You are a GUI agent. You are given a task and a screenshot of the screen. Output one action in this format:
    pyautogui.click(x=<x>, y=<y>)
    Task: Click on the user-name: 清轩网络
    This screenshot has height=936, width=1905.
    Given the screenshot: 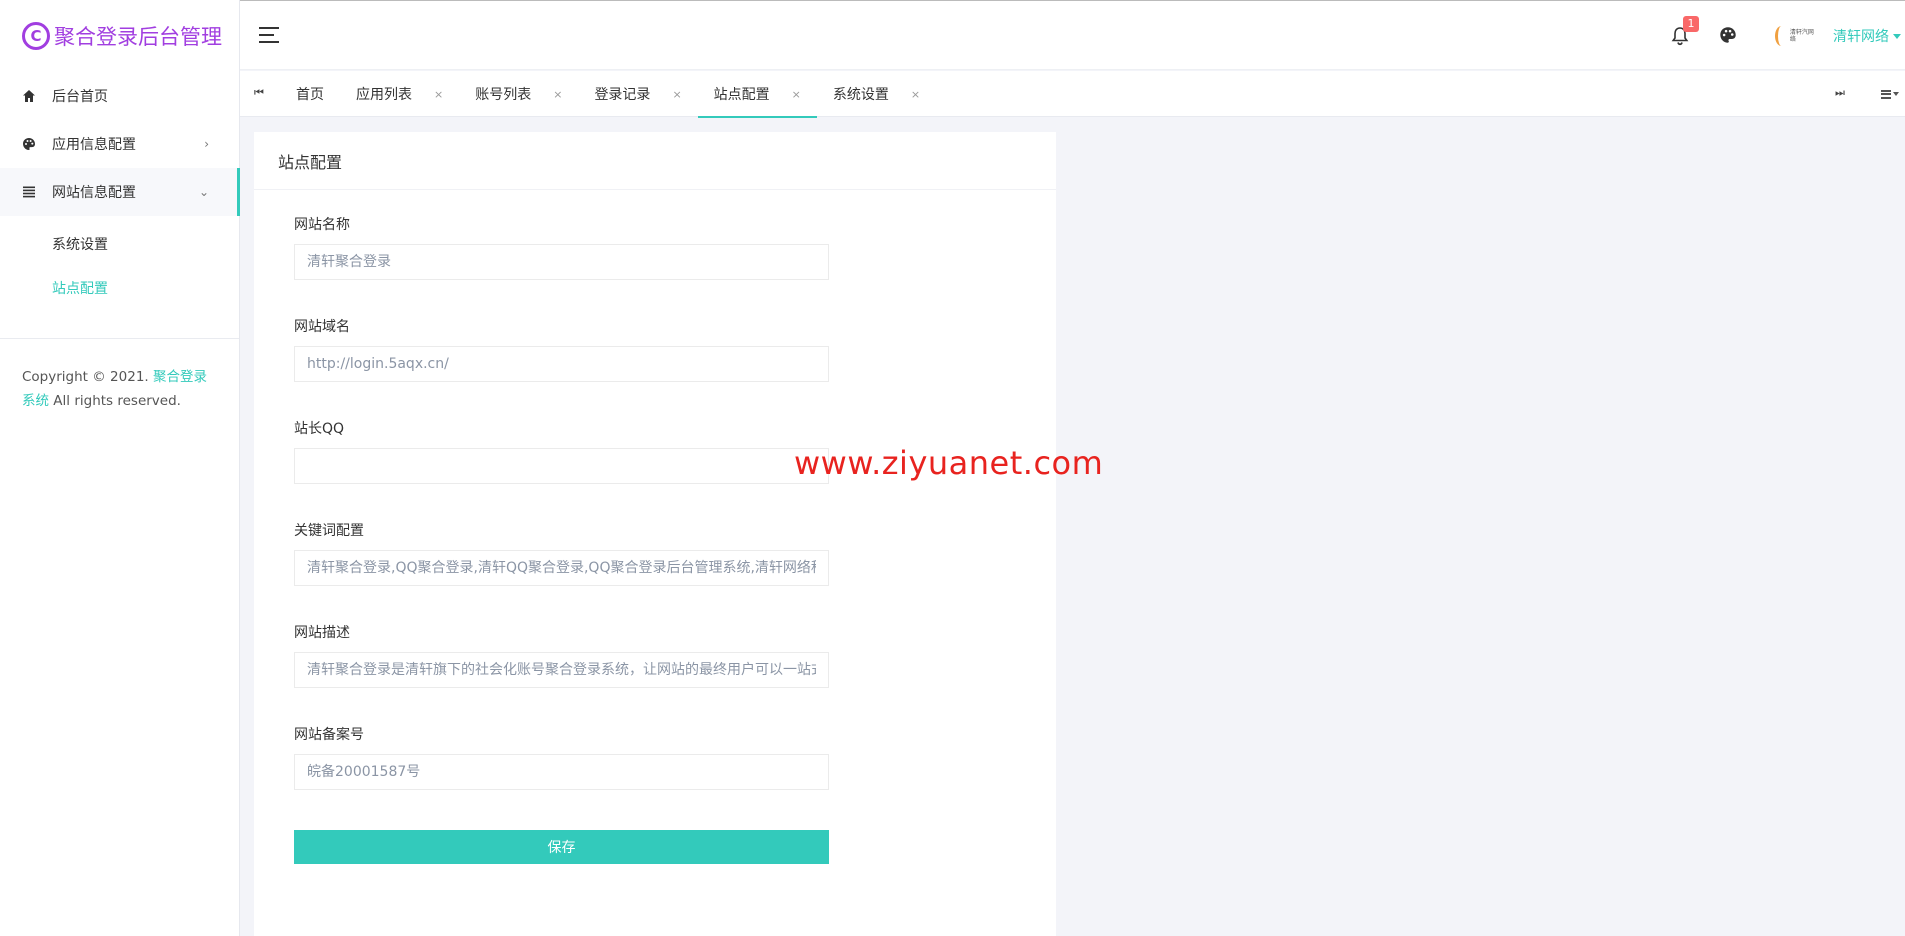 What is the action you would take?
    pyautogui.click(x=1861, y=36)
    